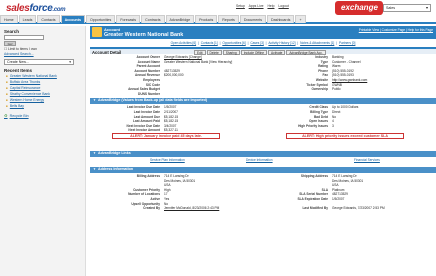 The height and width of the screenshot is (276, 436). Describe the element at coordinates (42, 49) in the screenshot. I see `limit-checkbox: ☐ Limit to items I own` at that location.